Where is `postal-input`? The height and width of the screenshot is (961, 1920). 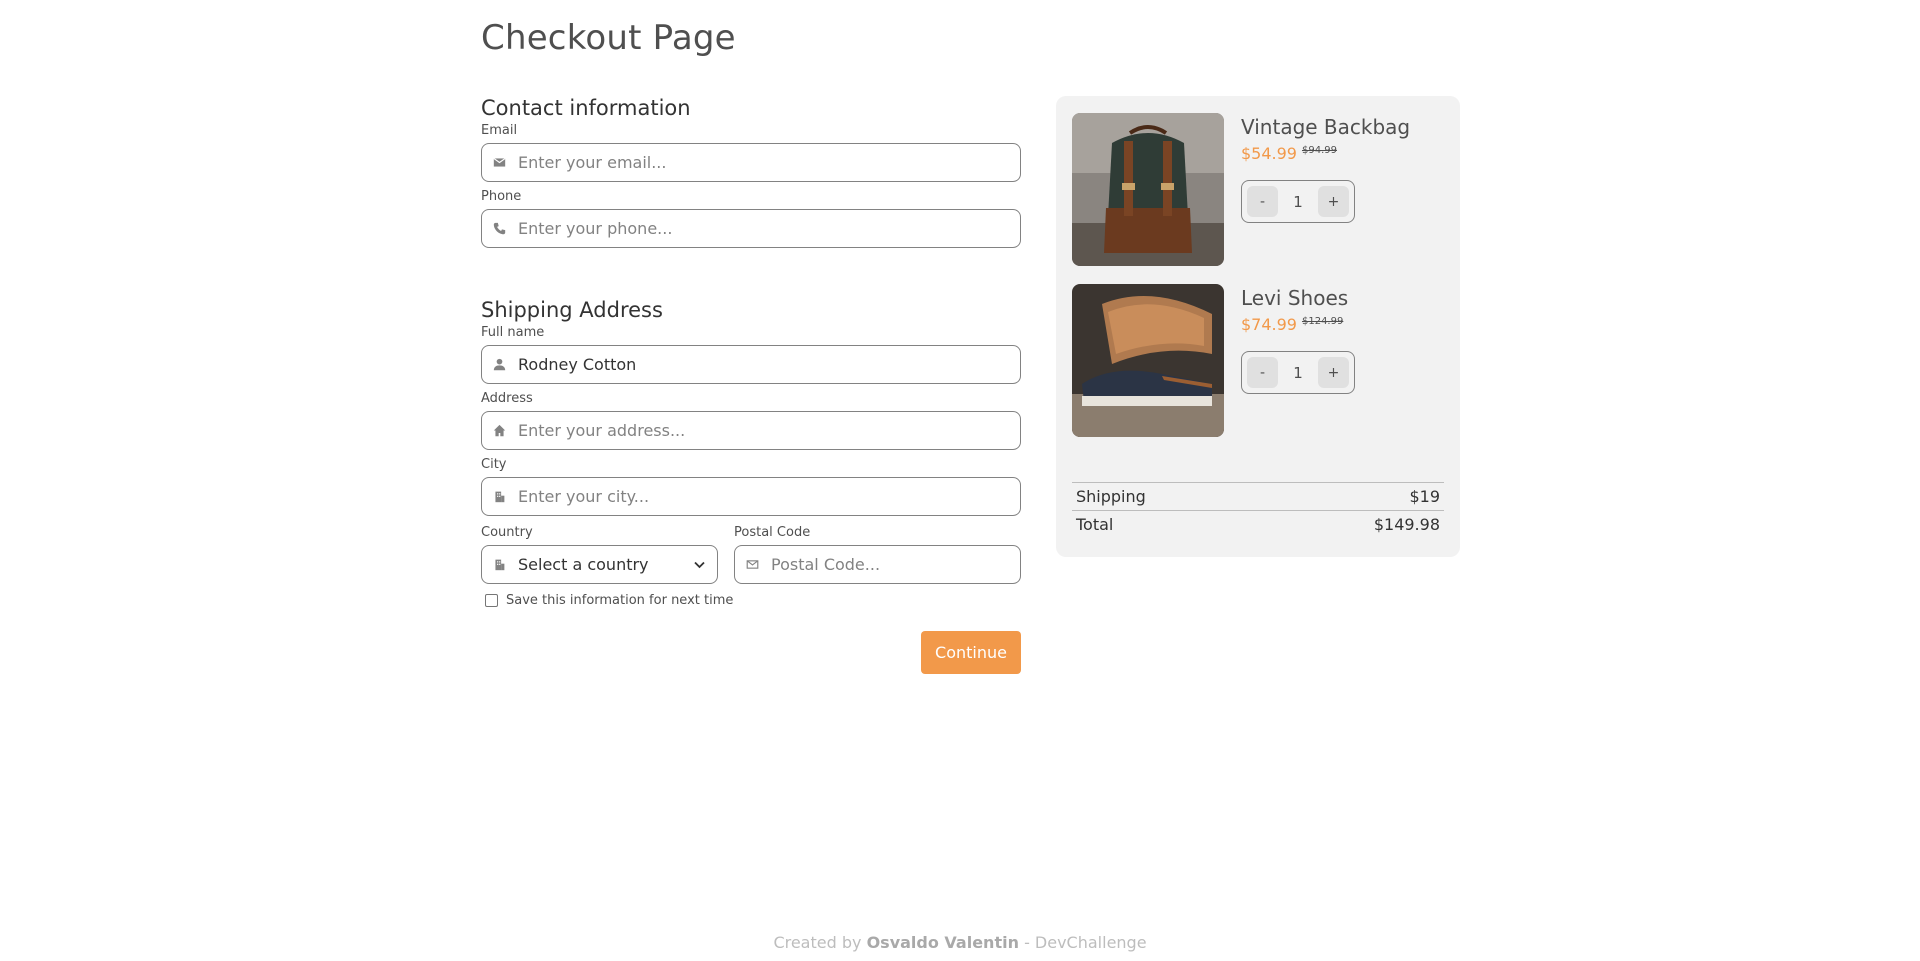
postal-input is located at coordinates (895, 564).